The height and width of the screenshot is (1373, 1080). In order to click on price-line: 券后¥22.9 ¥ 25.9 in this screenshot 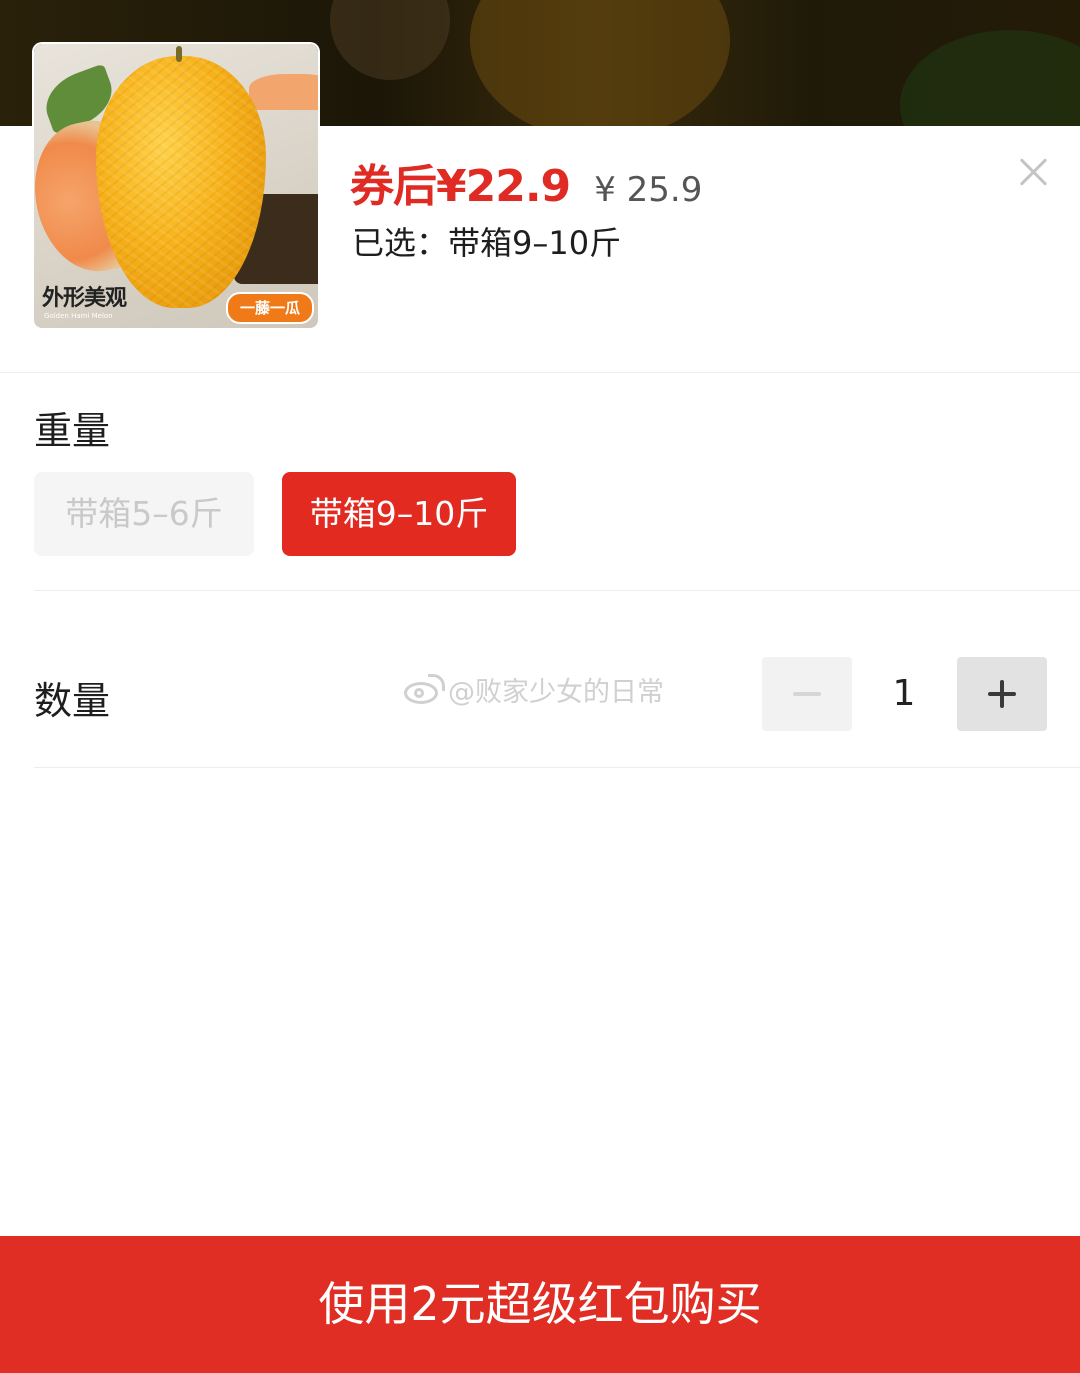, I will do `click(526, 182)`.